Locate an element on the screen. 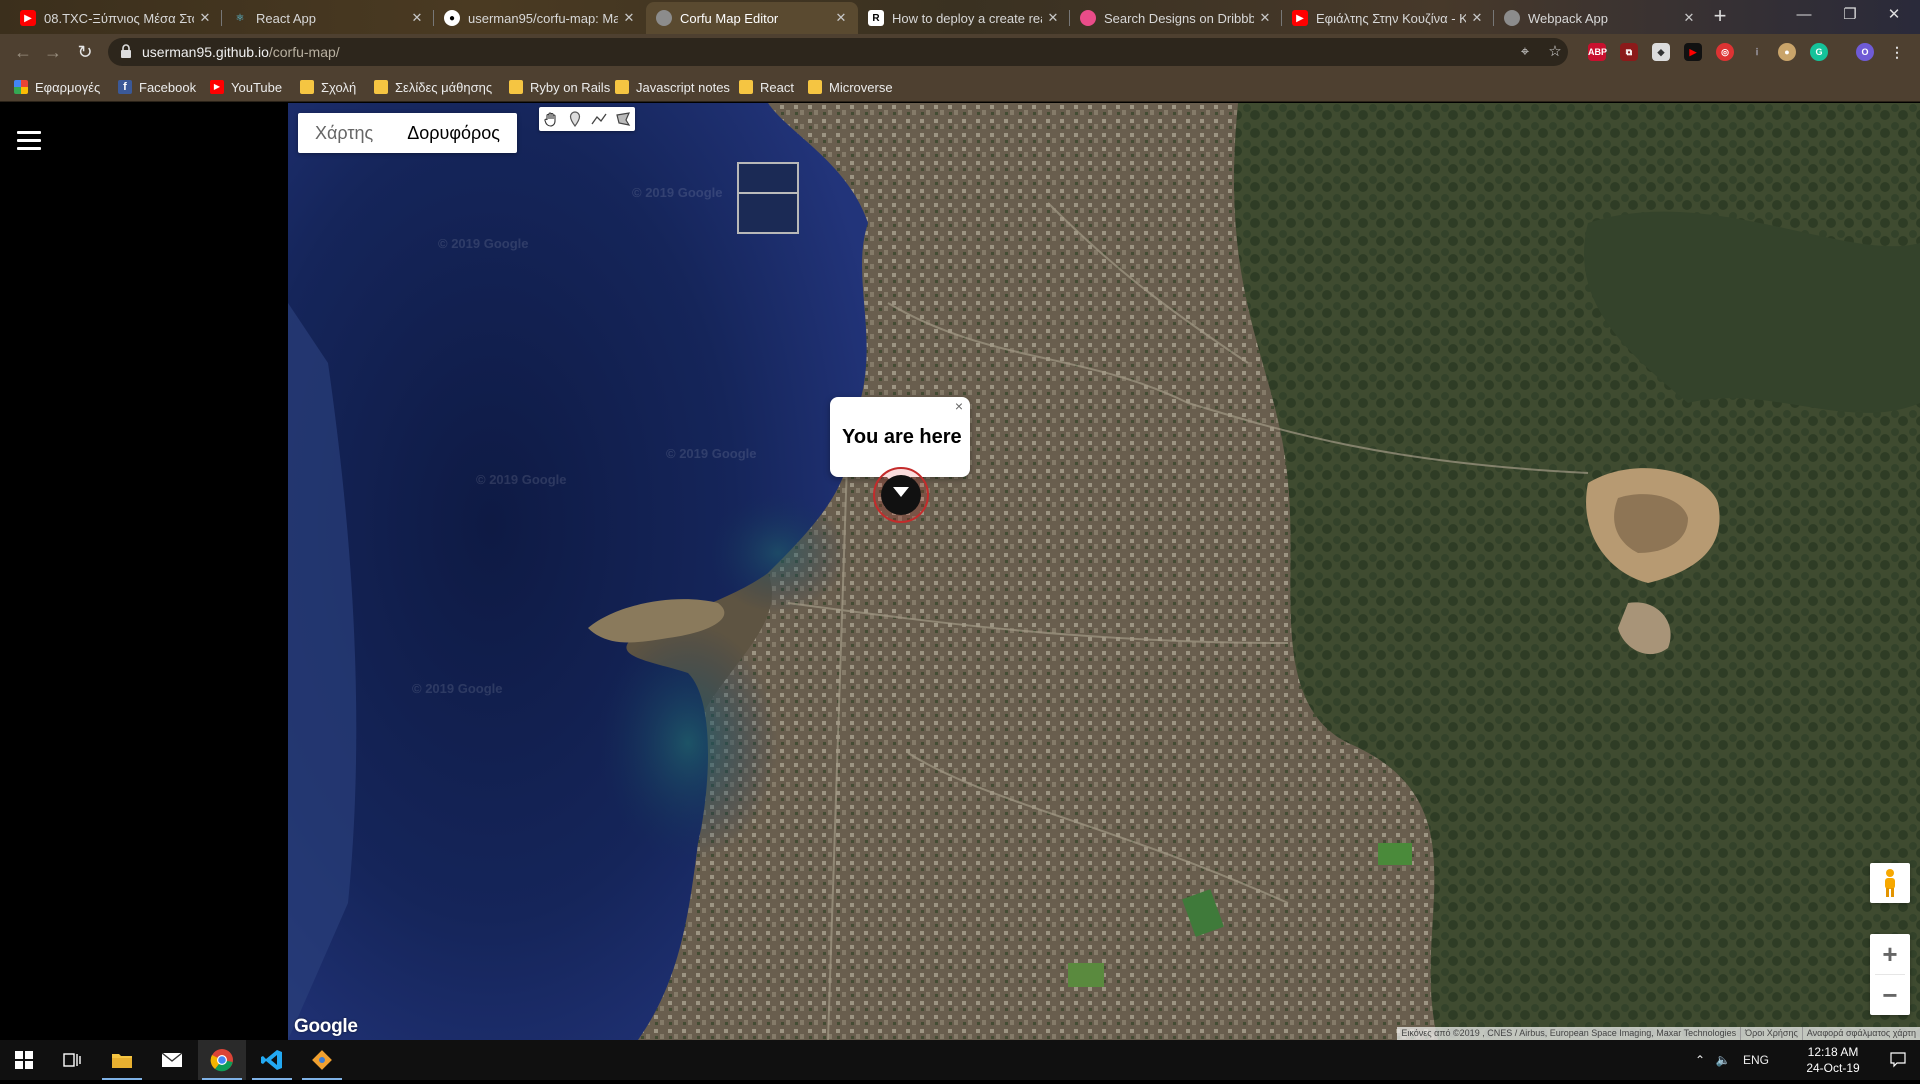 This screenshot has height=1084, width=1920. new-tab-button: + is located at coordinates (1720, 17).